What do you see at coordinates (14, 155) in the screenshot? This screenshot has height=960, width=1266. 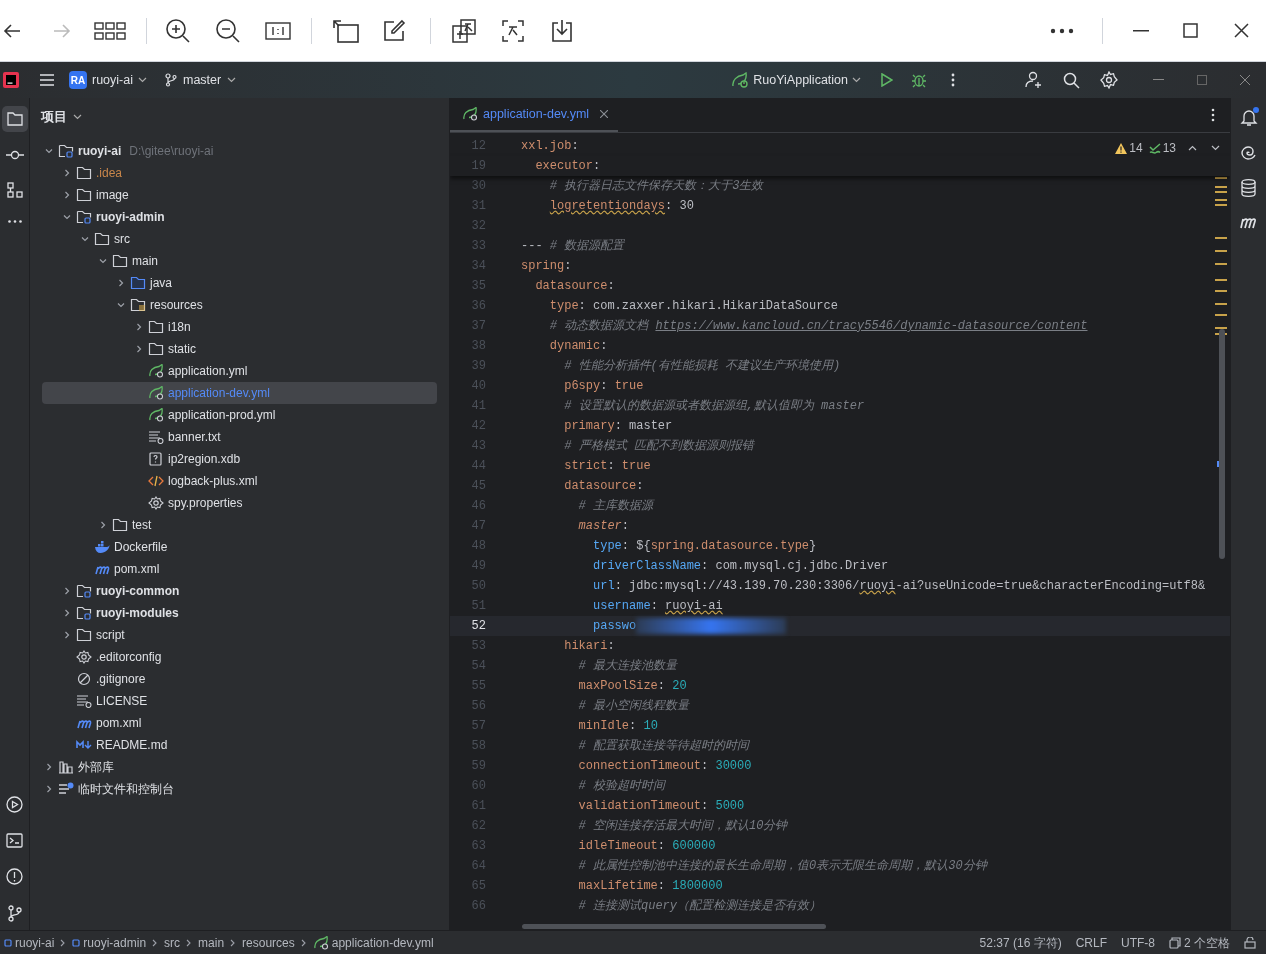 I see `commit-icon` at bounding box center [14, 155].